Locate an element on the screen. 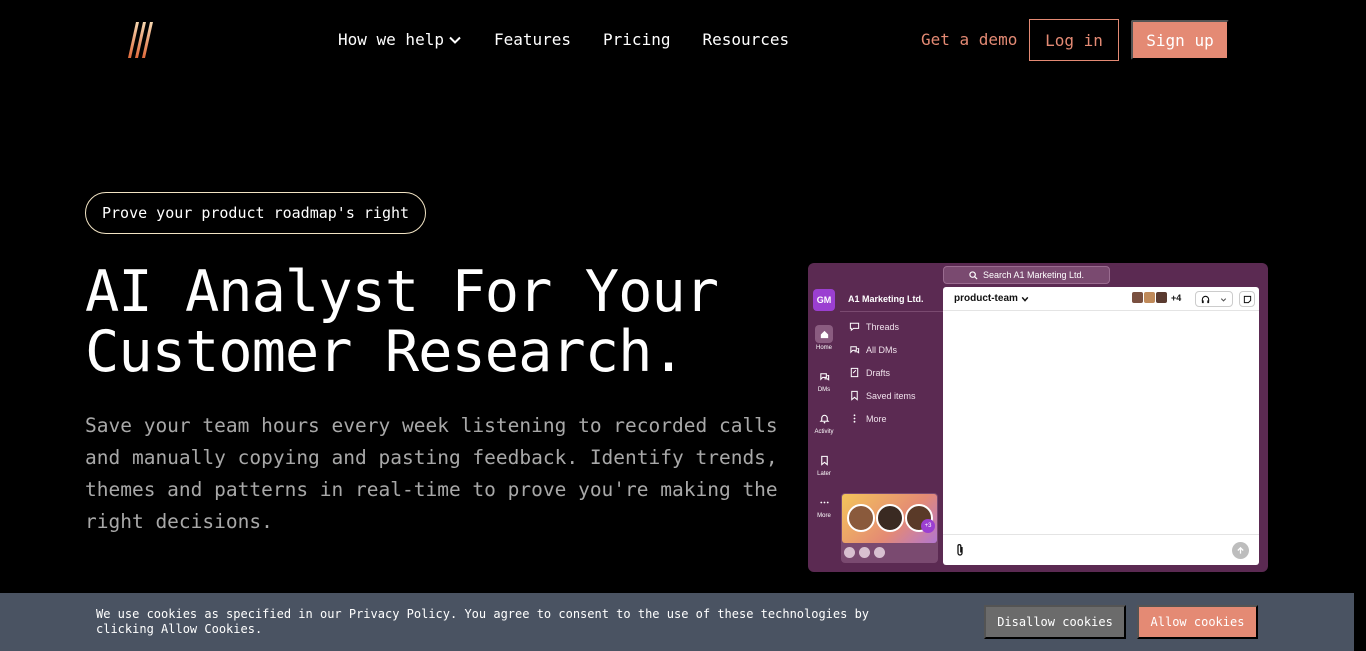 This screenshot has width=1366, height=651. mic-icon is located at coordinates (849, 552).